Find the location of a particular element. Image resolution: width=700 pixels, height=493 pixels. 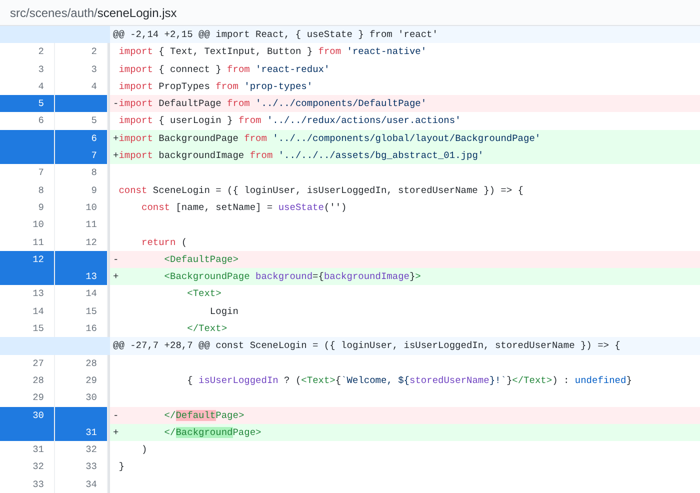

line-number: 31 is located at coordinates (81, 433).